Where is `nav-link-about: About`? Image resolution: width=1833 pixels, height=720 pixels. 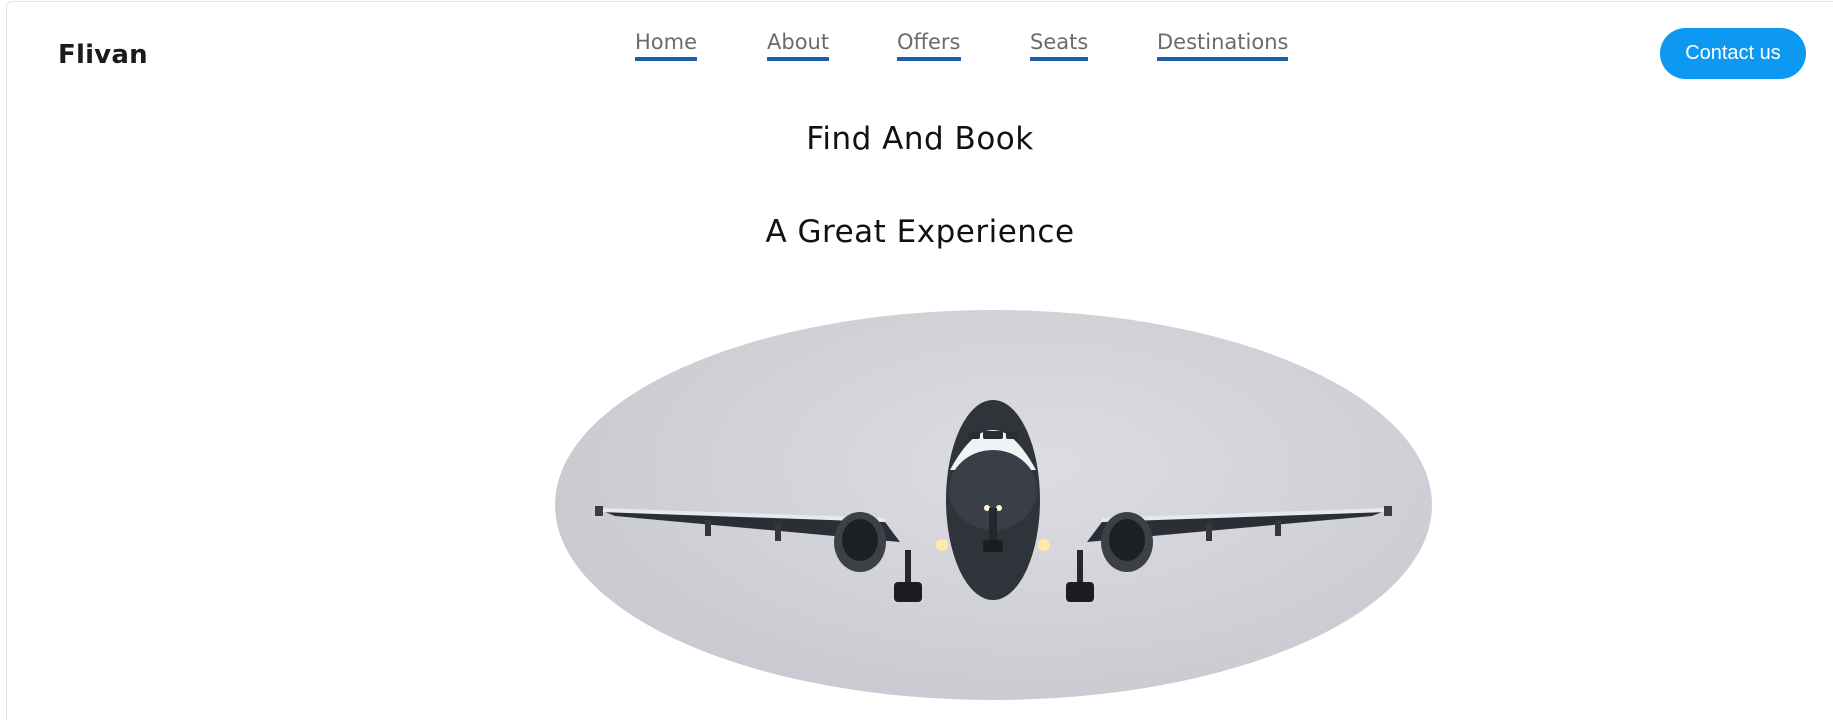
nav-link-about: About is located at coordinates (798, 45).